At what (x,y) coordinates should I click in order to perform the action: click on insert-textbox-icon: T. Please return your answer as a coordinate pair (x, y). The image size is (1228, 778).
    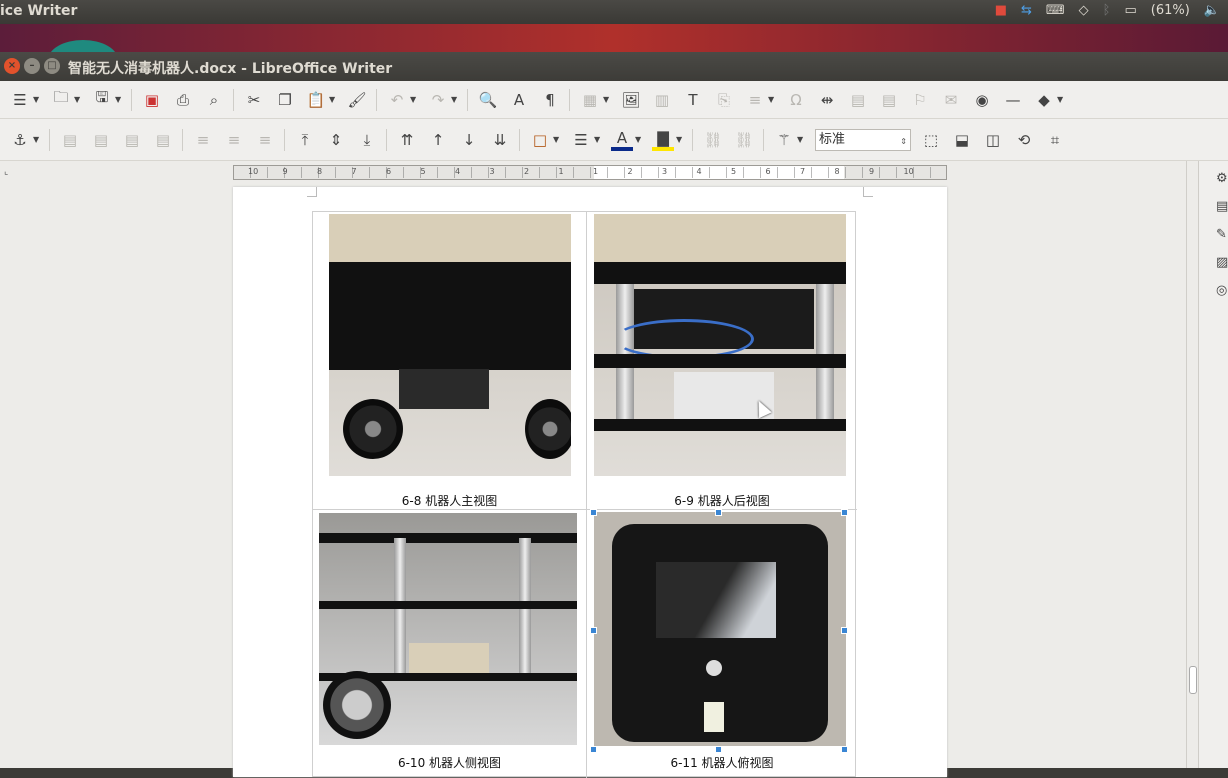
    Looking at the image, I should click on (693, 100).